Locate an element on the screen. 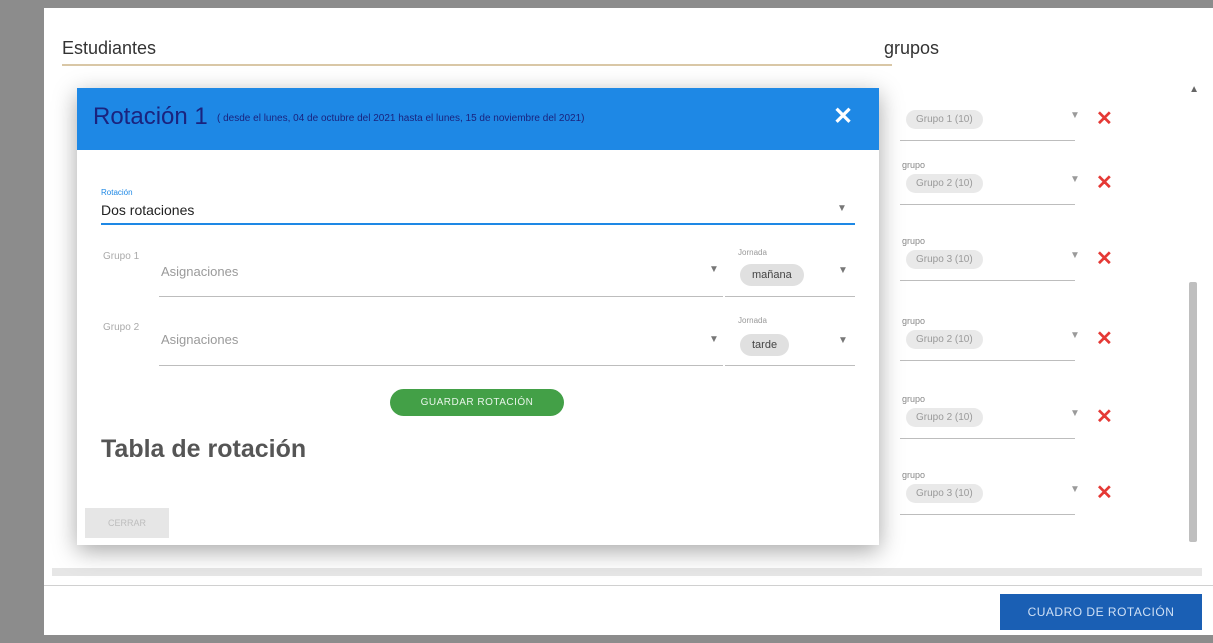  grupo-1-jornada-chip: mañana is located at coordinates (772, 275).